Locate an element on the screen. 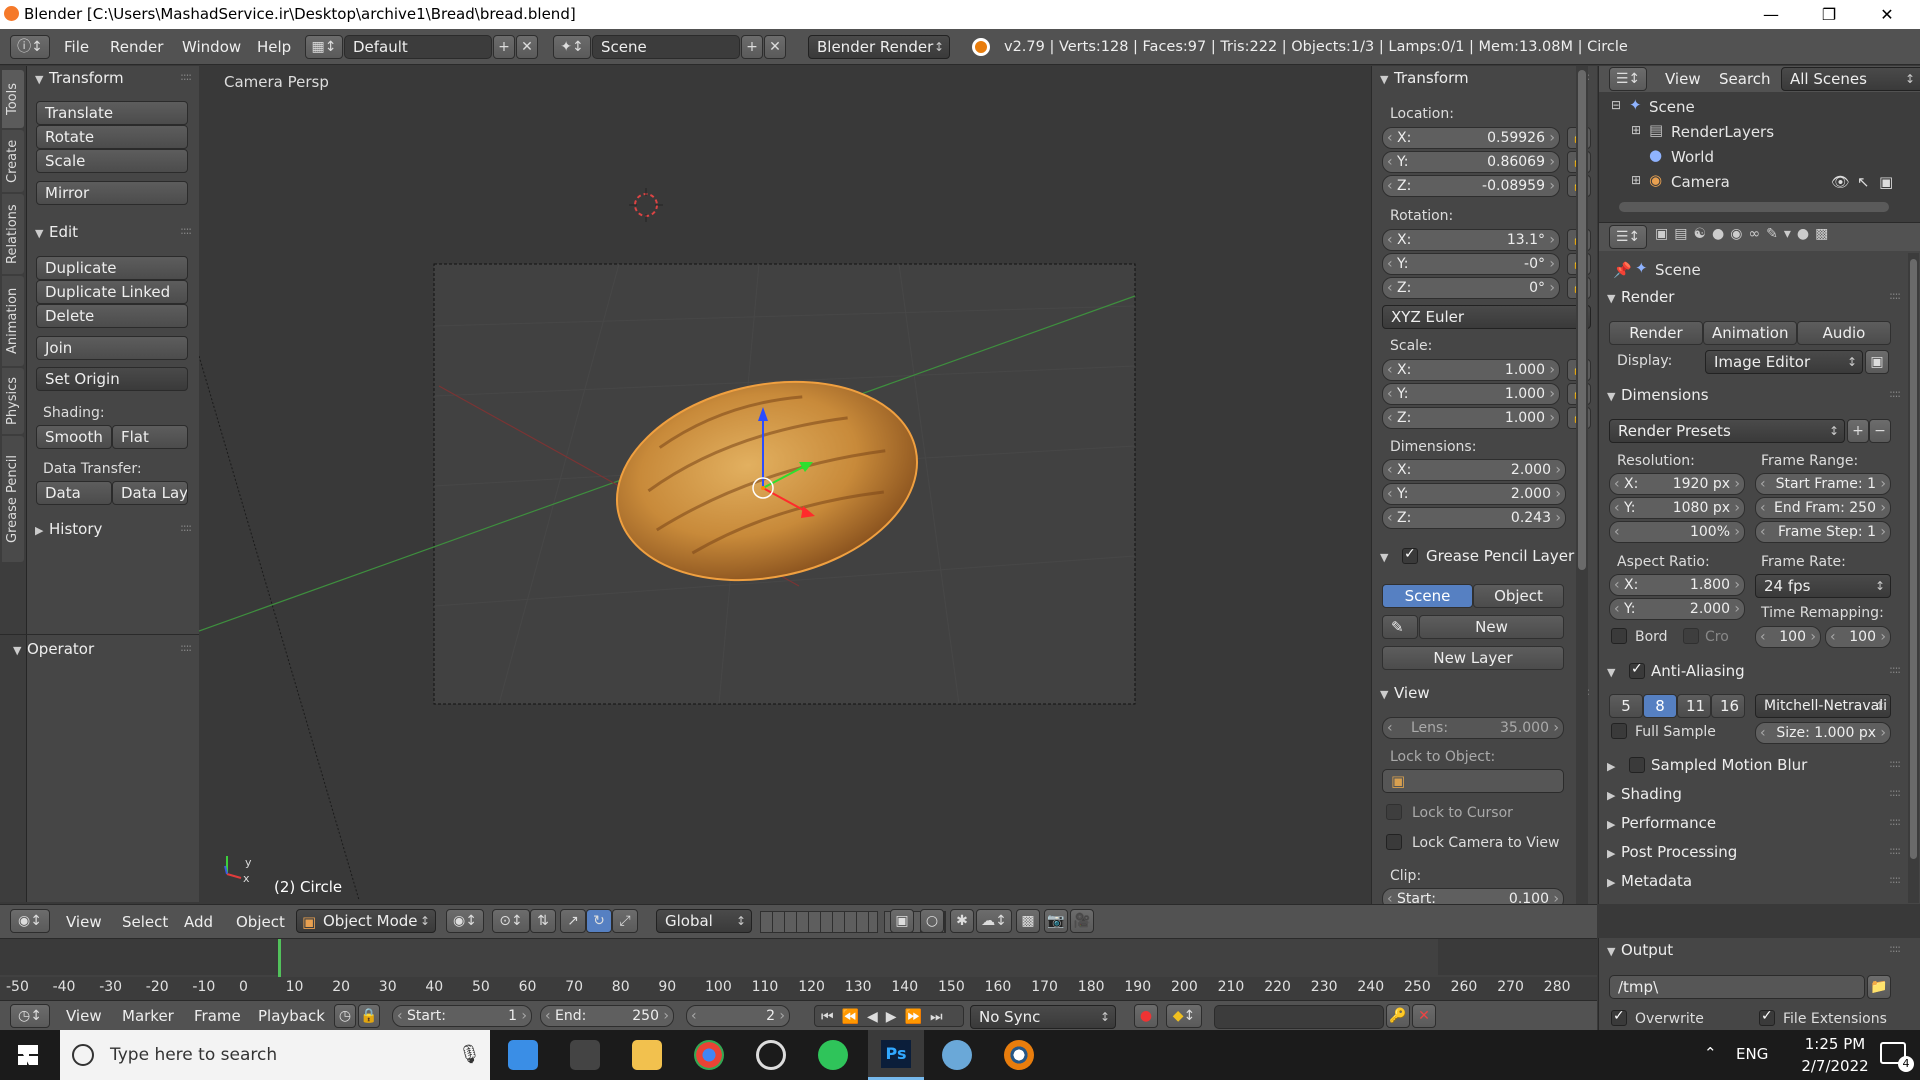 The height and width of the screenshot is (1080, 1920). dimension-z-field: Z: 0.243 is located at coordinates (1474, 518).